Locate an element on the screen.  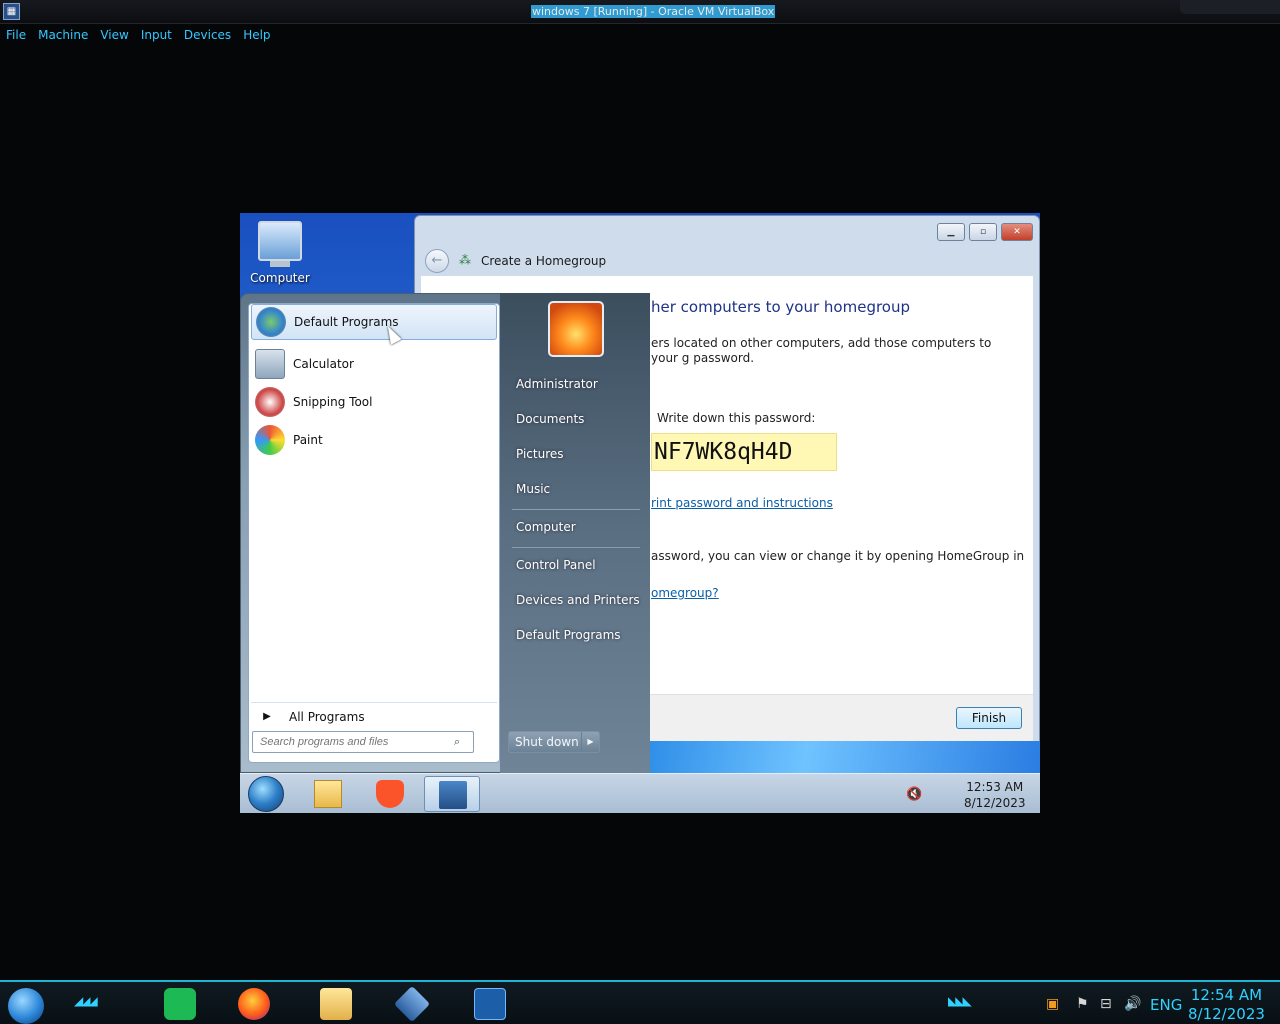
program-label: Snipping Tool is located at coordinates (333, 402).